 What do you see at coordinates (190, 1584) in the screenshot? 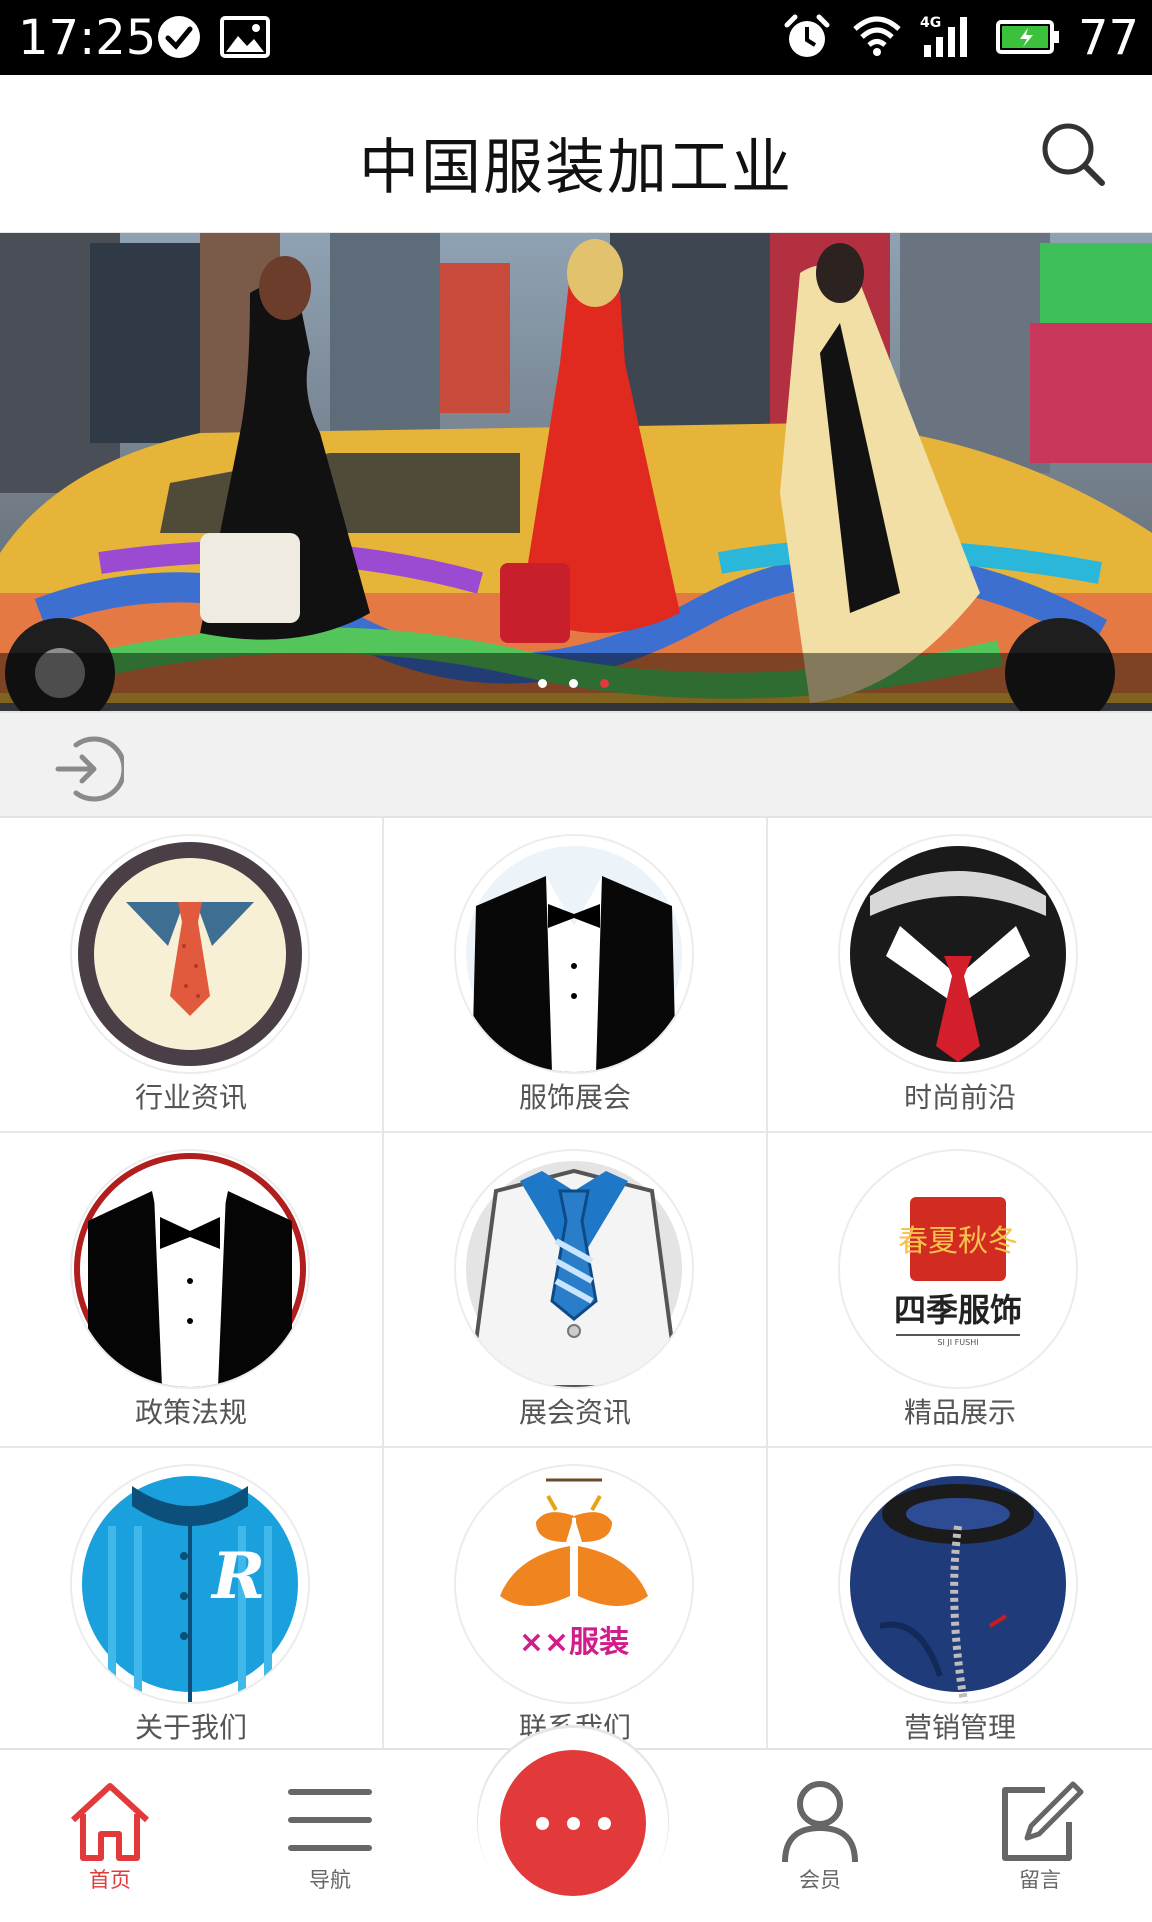
I see `jersey-icon: R` at bounding box center [190, 1584].